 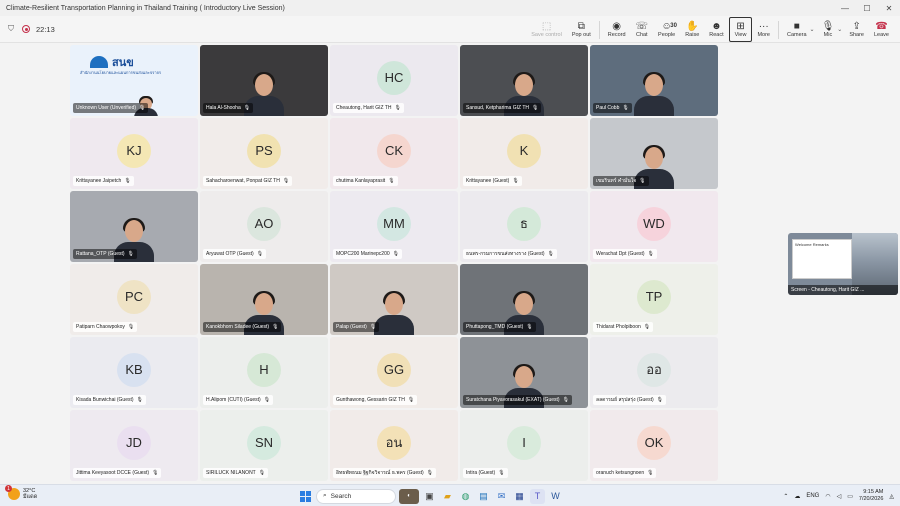 What do you see at coordinates (618, 327) in the screenshot?
I see `participant-name-text: Thidarat Pholpiboon` at bounding box center [618, 327].